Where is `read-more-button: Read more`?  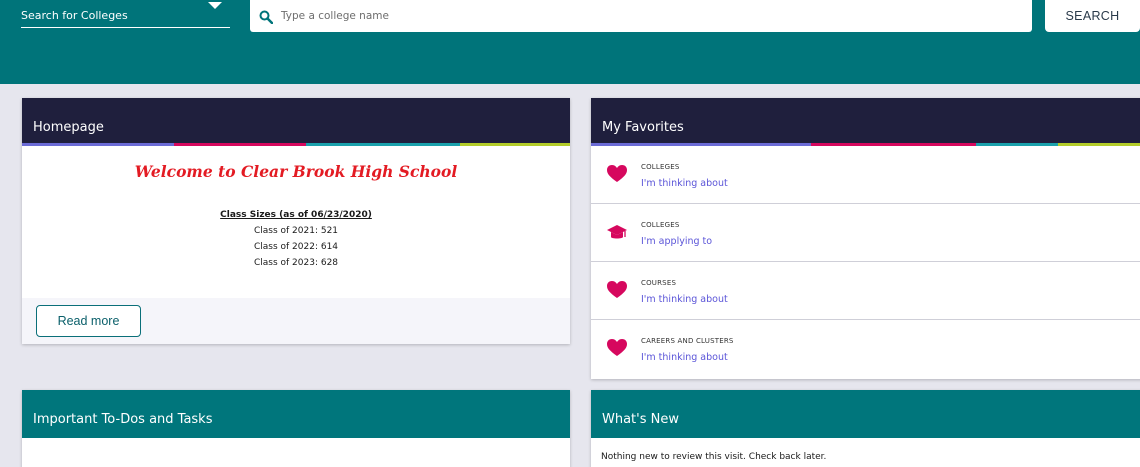
read-more-button: Read more is located at coordinates (88, 321).